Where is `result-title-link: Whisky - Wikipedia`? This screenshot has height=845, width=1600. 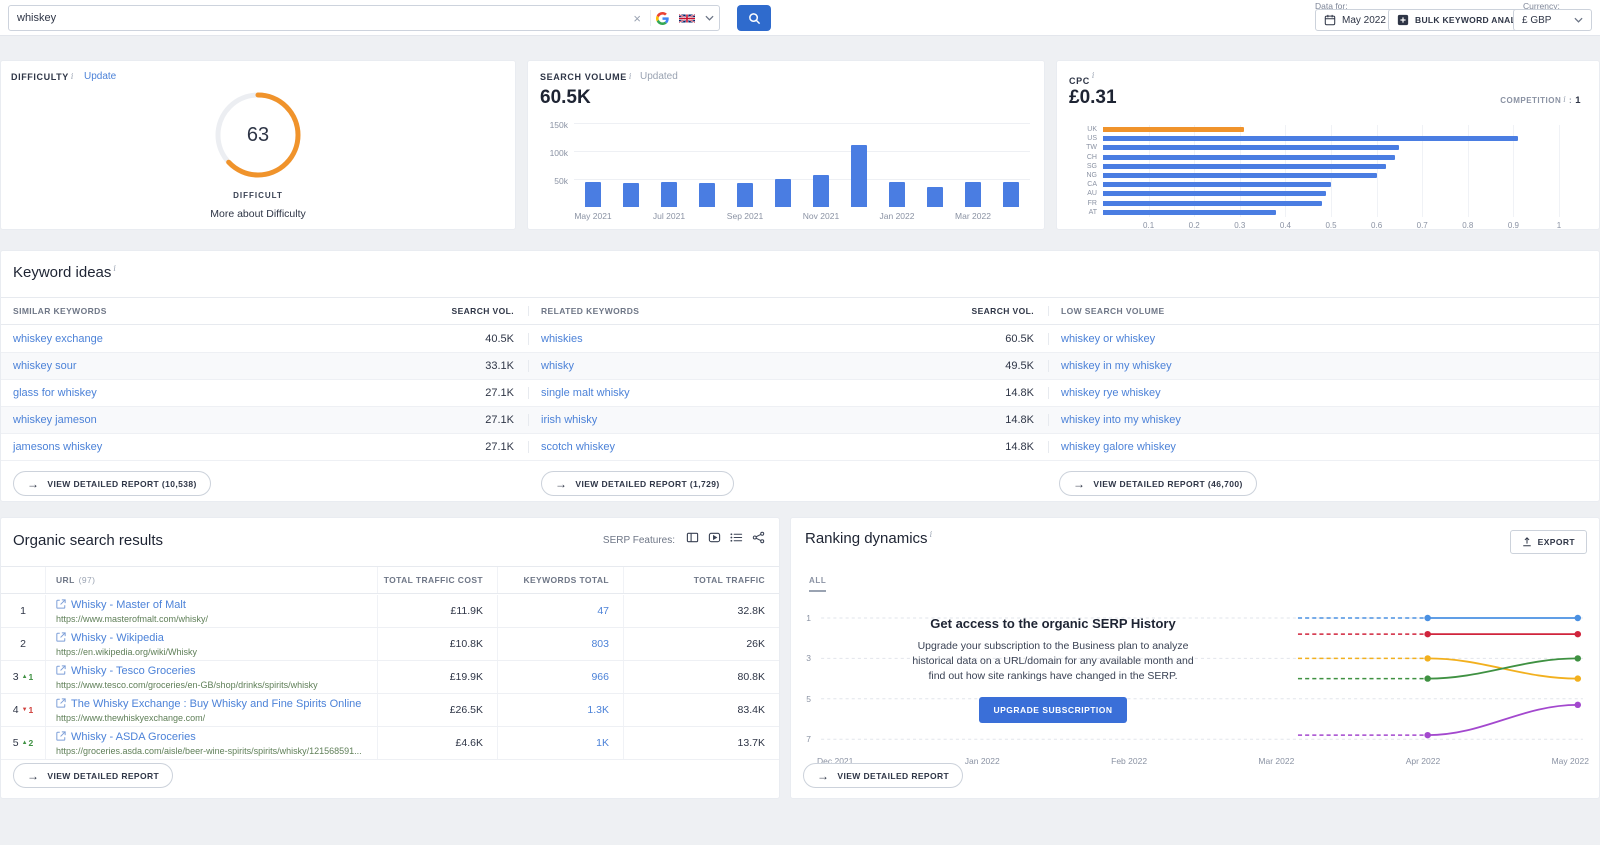
result-title-link: Whisky - Wikipedia is located at coordinates (110, 638).